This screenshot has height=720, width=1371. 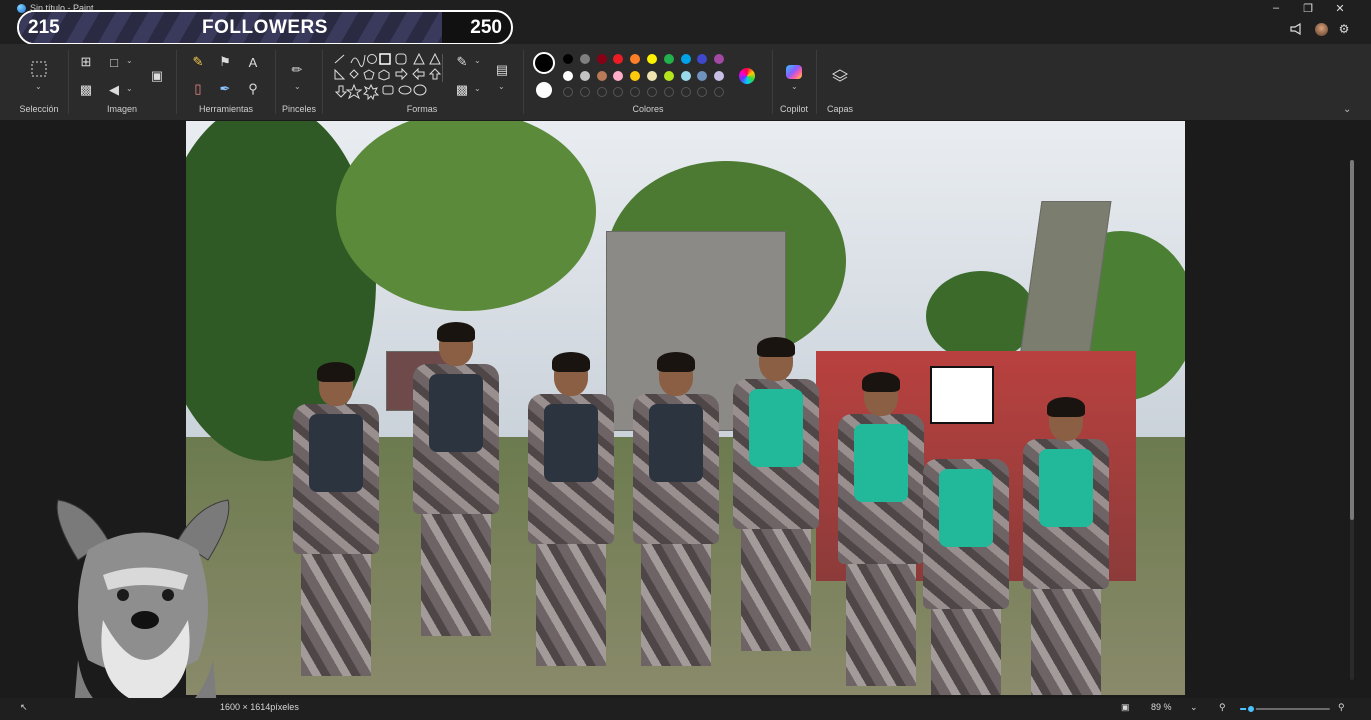 I want to click on zoom-dropdown-chevron-icon: ⌄, so click(x=1194, y=707).